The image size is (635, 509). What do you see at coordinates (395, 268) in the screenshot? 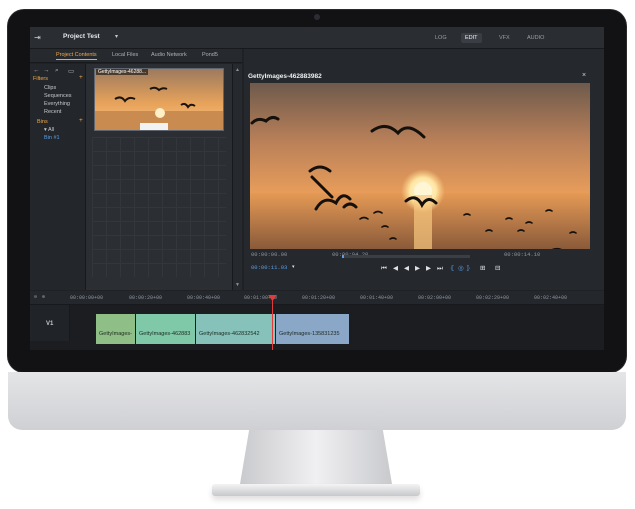
I see `step-back-icon: ◀` at bounding box center [395, 268].